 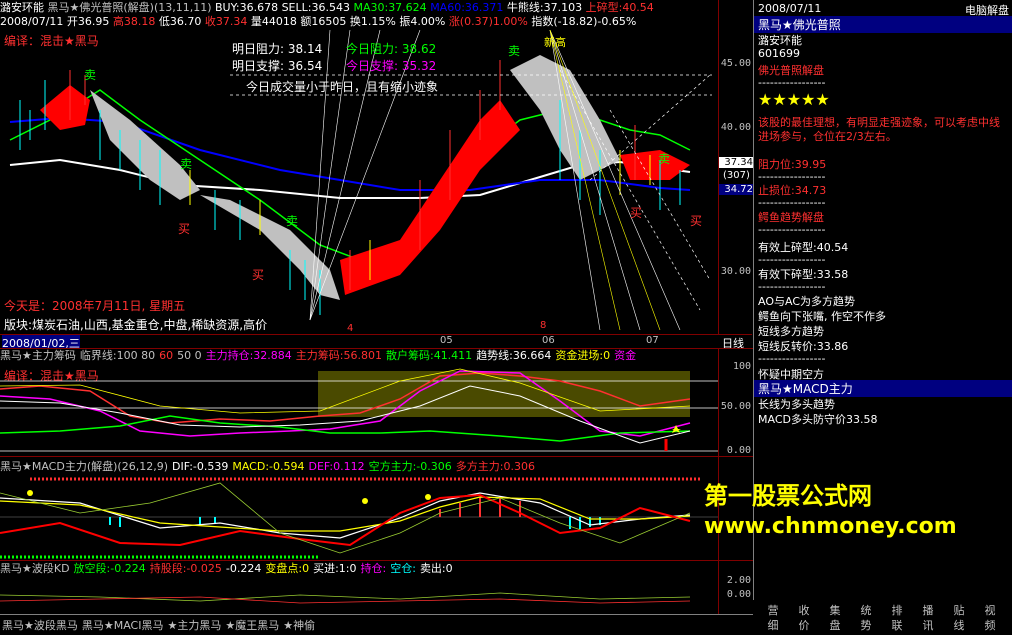 I want to click on tab-main-force: ★主力黑马, so click(x=194, y=625).